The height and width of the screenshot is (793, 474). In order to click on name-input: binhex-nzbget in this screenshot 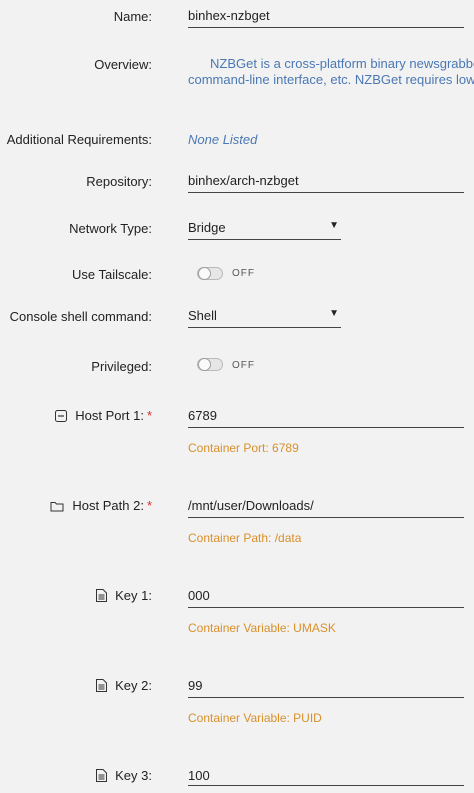, I will do `click(326, 15)`.